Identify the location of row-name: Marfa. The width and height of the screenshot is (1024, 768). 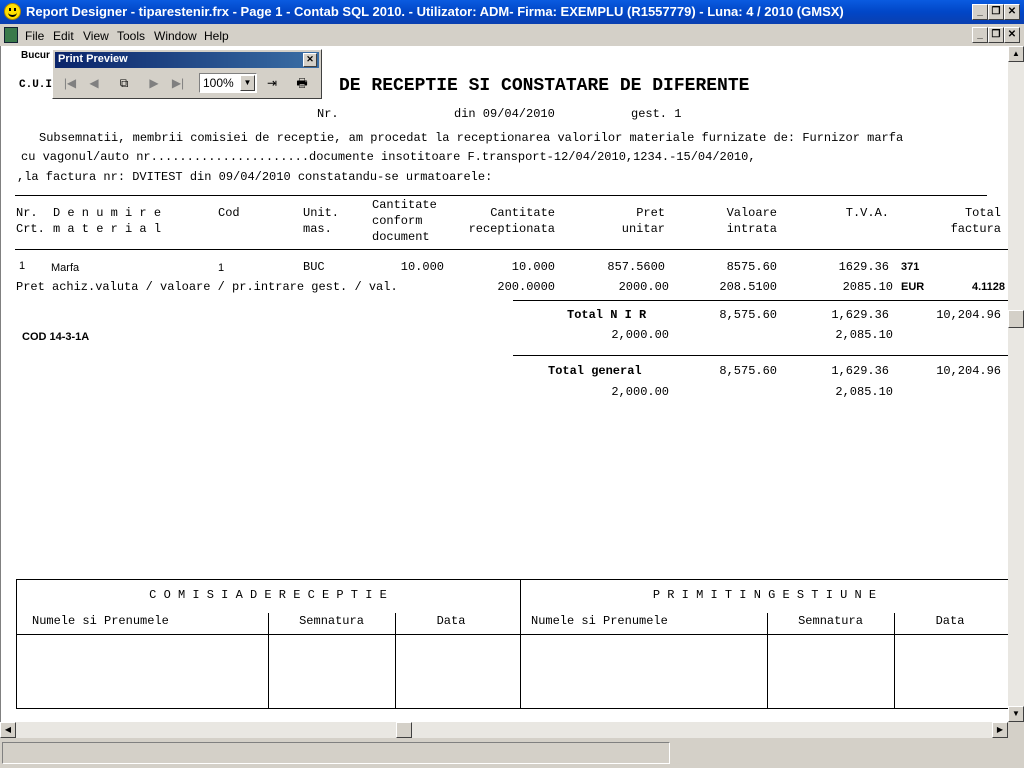
(65, 268).